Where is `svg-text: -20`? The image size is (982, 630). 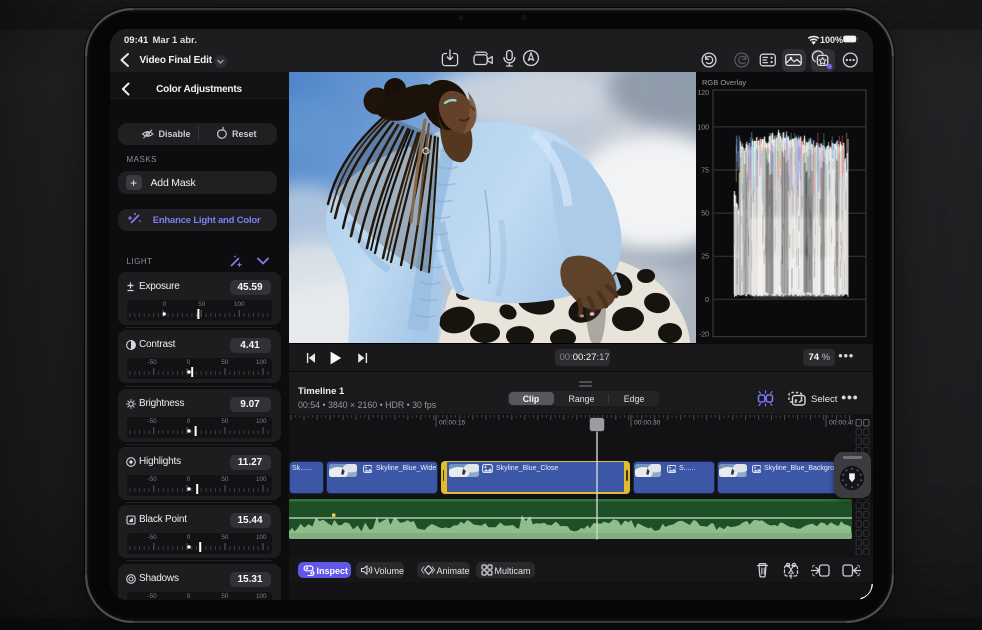
svg-text: -20 is located at coordinates (704, 334).